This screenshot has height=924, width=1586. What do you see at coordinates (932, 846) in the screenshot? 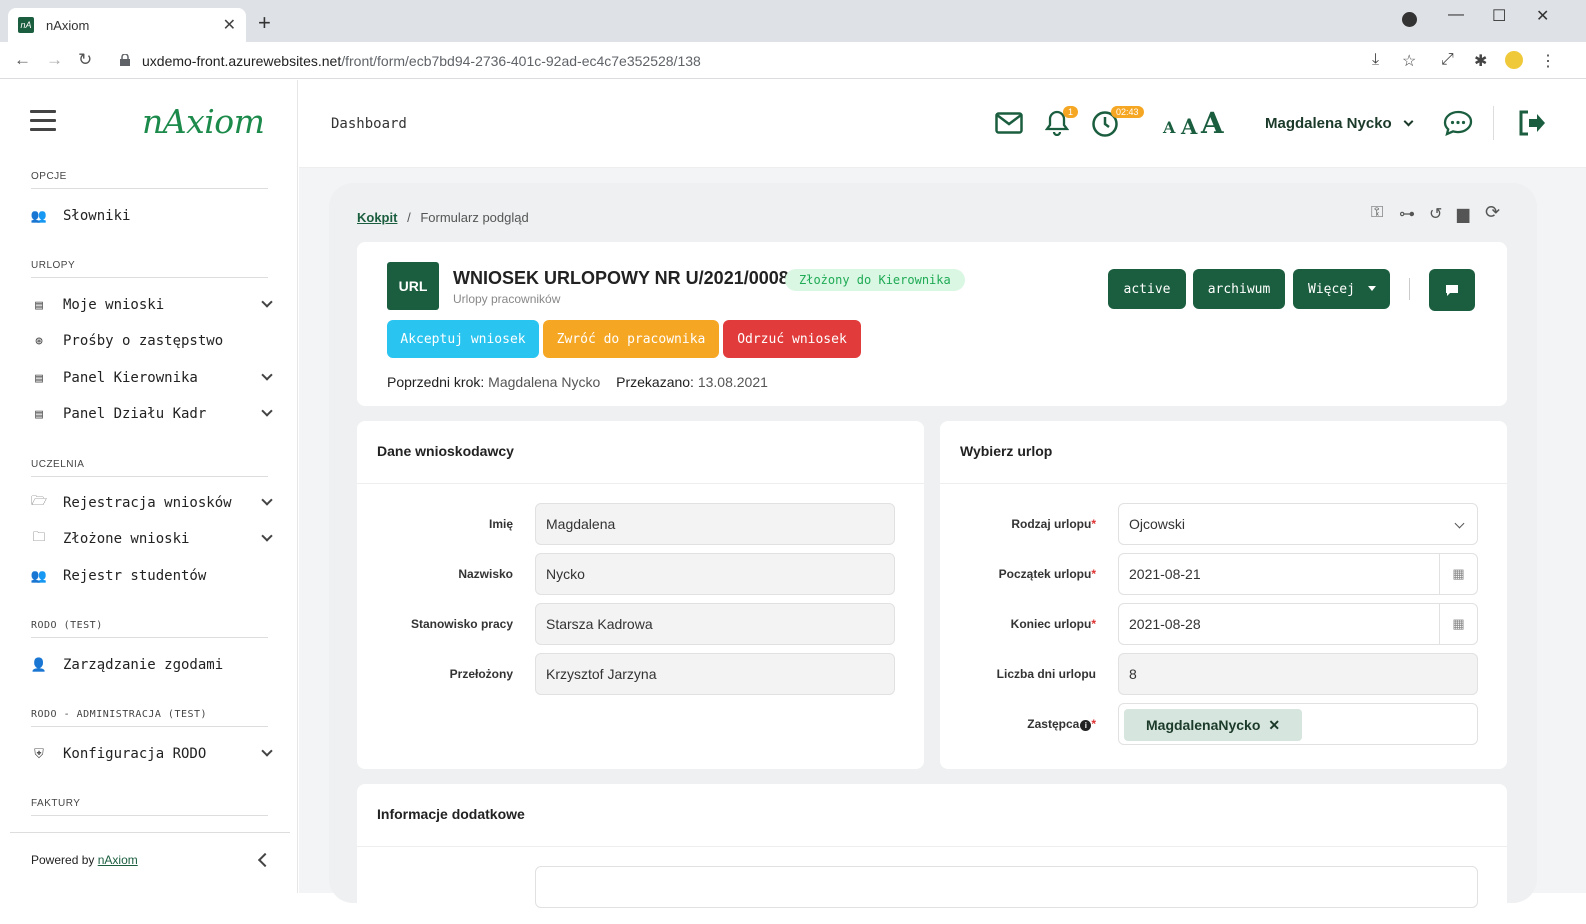
I see `card-divider` at bounding box center [932, 846].